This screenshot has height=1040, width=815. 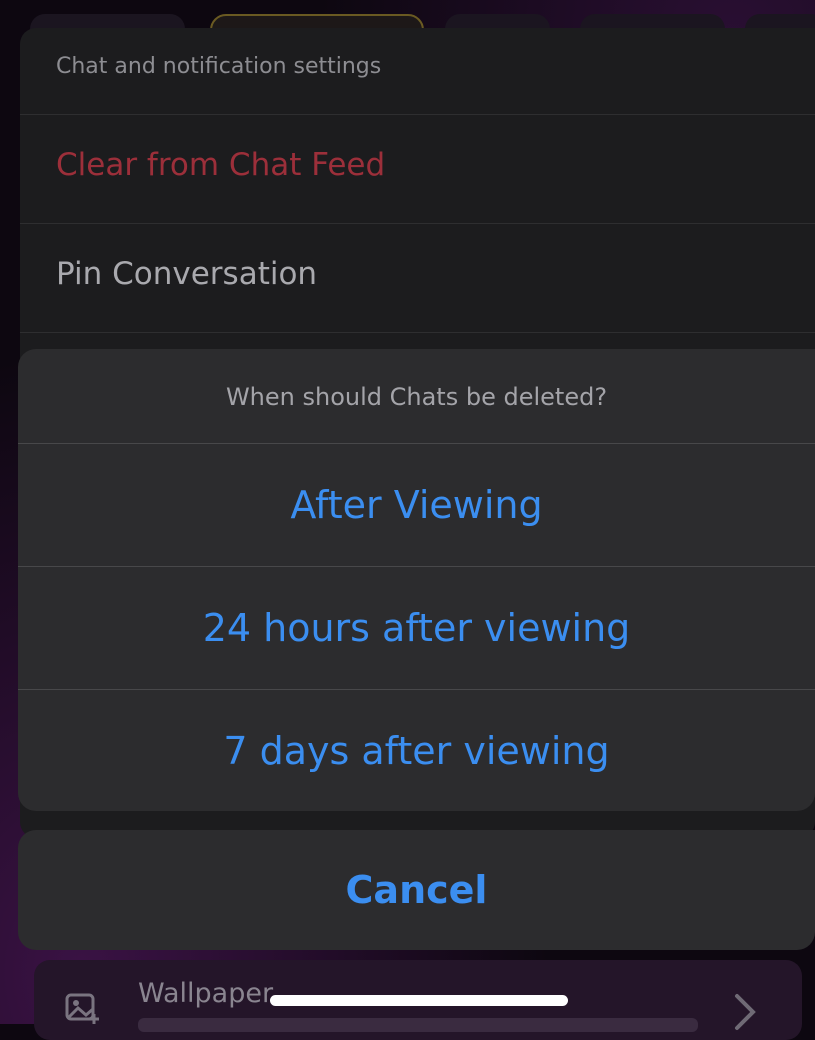 I want to click on option-7-days-after-viewing: 7 days after viewing, so click(x=416, y=750).